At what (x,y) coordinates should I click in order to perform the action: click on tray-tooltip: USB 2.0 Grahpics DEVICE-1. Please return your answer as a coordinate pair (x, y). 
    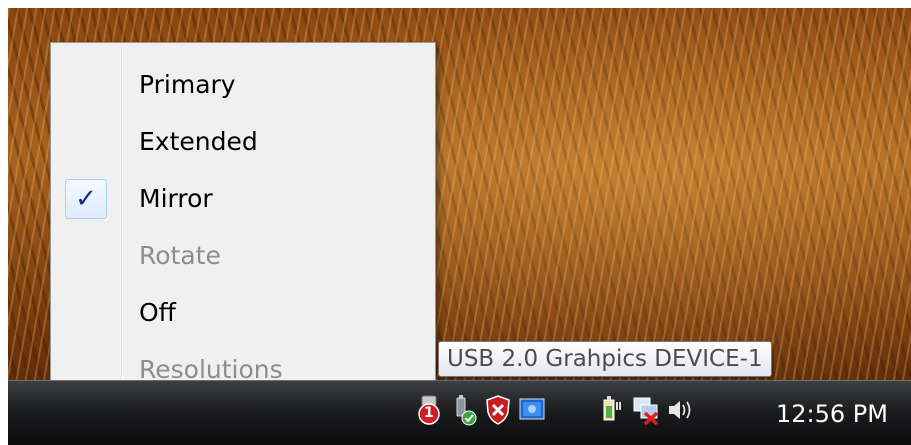
    Looking at the image, I should click on (605, 359).